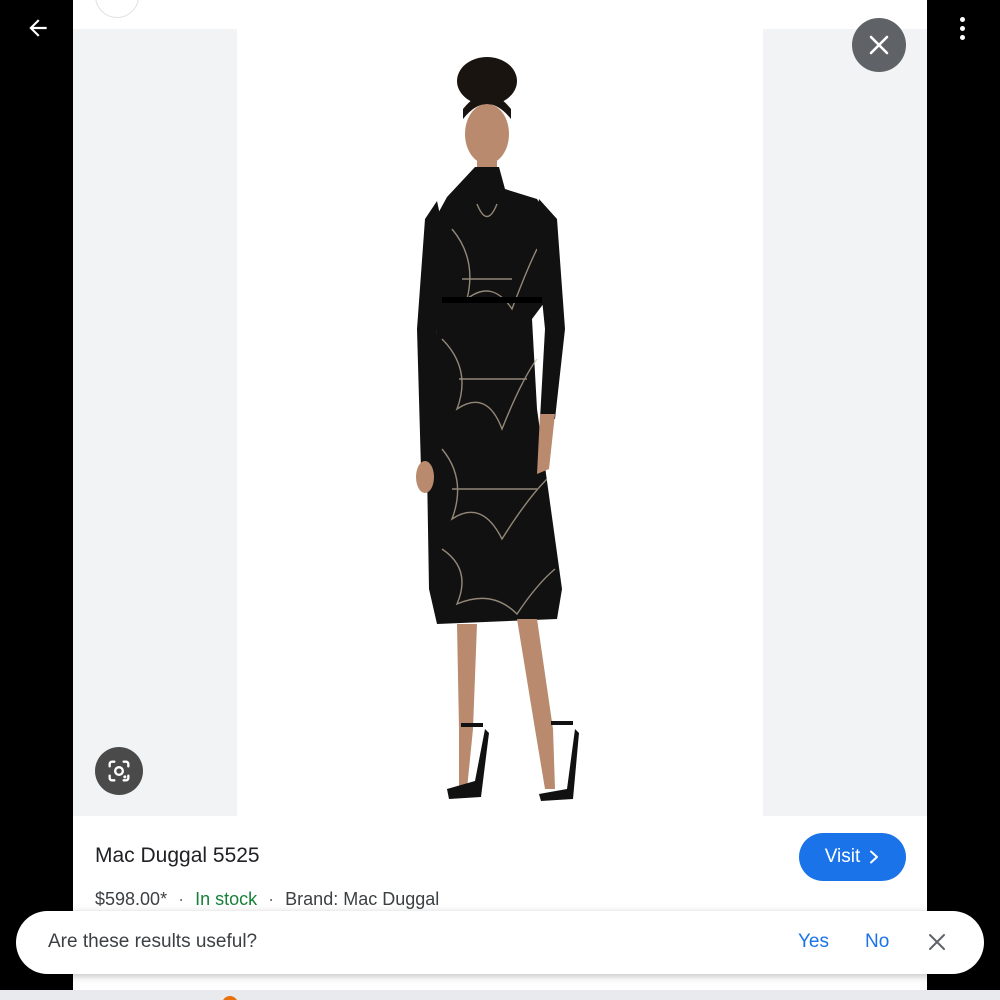 The height and width of the screenshot is (1000, 1000). I want to click on lens-button, so click(119, 771).